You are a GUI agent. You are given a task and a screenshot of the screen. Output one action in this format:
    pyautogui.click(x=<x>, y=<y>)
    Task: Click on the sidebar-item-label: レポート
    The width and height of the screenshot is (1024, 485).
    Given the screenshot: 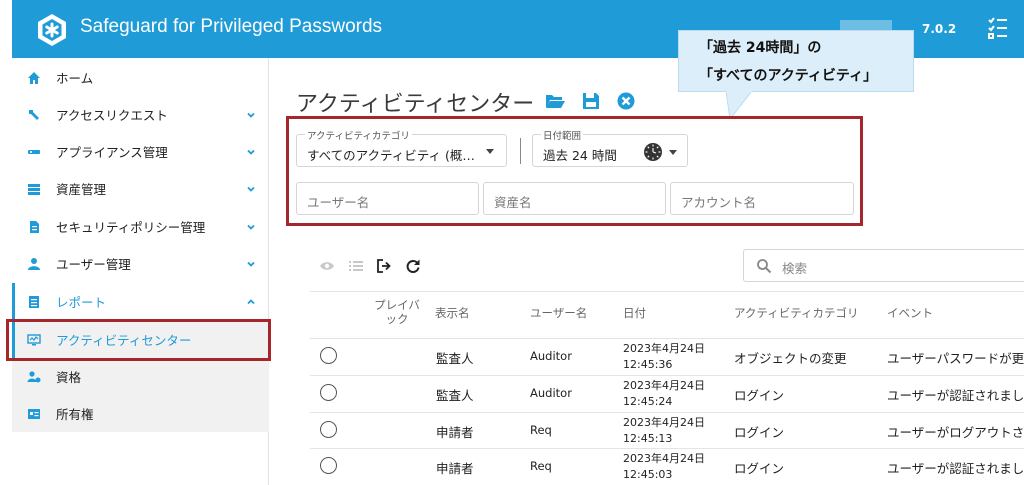 What is the action you would take?
    pyautogui.click(x=81, y=302)
    